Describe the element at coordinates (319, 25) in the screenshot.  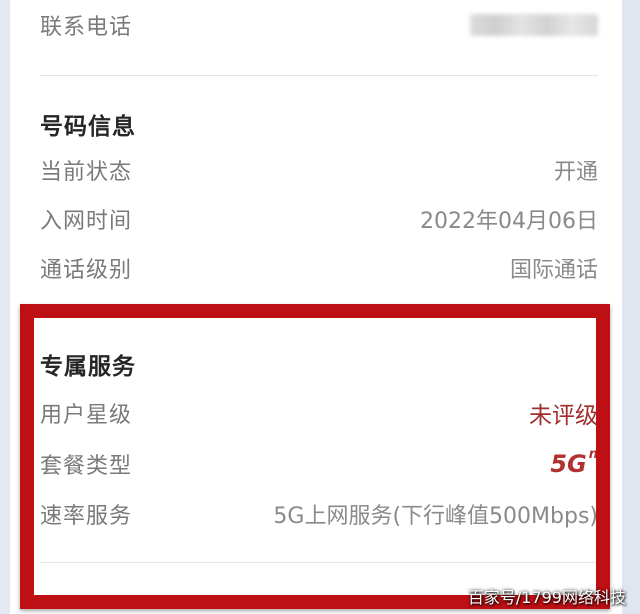
I see `contact-phone-row: 联系电话` at that location.